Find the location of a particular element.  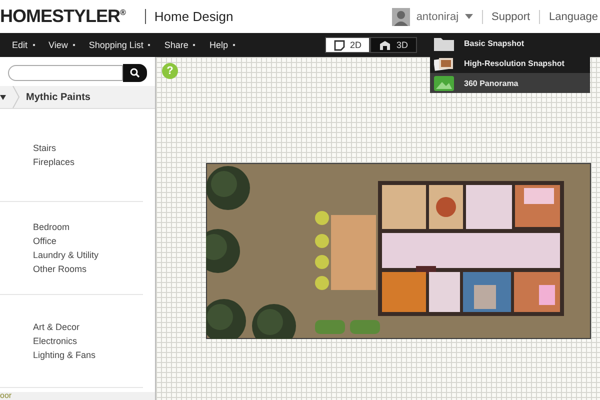

folder-icon is located at coordinates (444, 43).